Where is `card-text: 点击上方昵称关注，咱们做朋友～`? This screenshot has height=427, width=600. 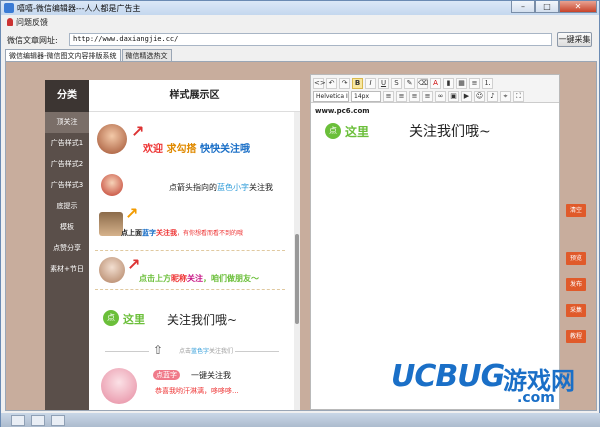
card-text: 点击上方昵称关注，咱们做朋友～ is located at coordinates (199, 278).